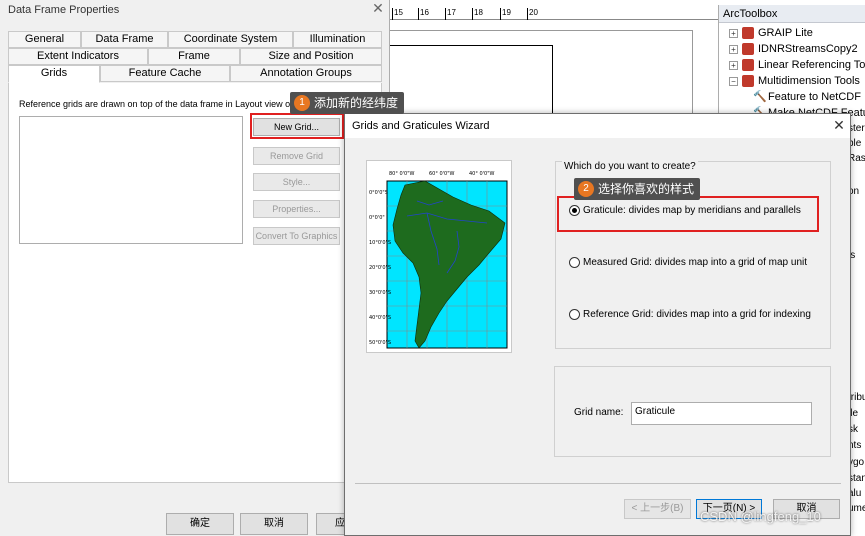  What do you see at coordinates (380, 293) in the screenshot?
I see `map-left-label: 30°0'0"S` at bounding box center [380, 293].